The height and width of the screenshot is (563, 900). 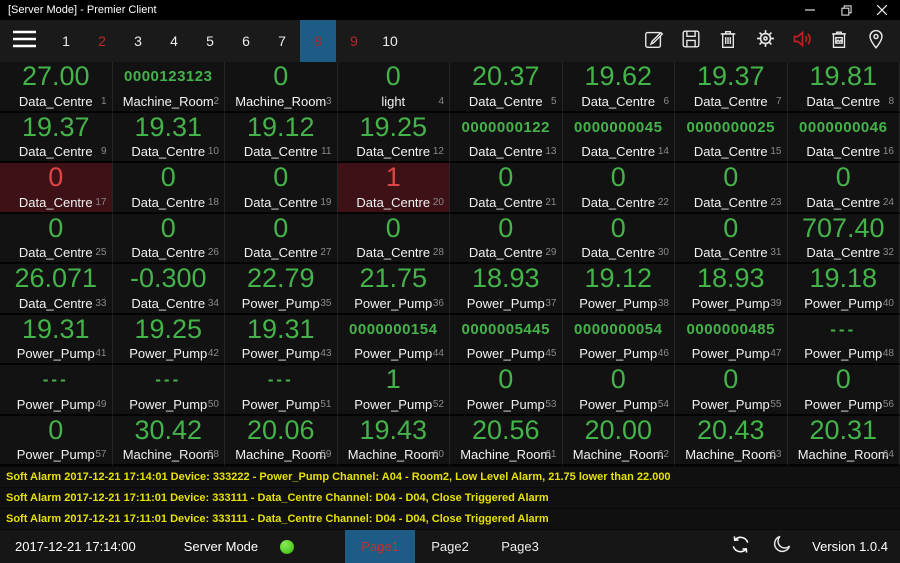 What do you see at coordinates (506, 238) in the screenshot?
I see `grid-cell-29: 0 Data_Centre 29` at bounding box center [506, 238].